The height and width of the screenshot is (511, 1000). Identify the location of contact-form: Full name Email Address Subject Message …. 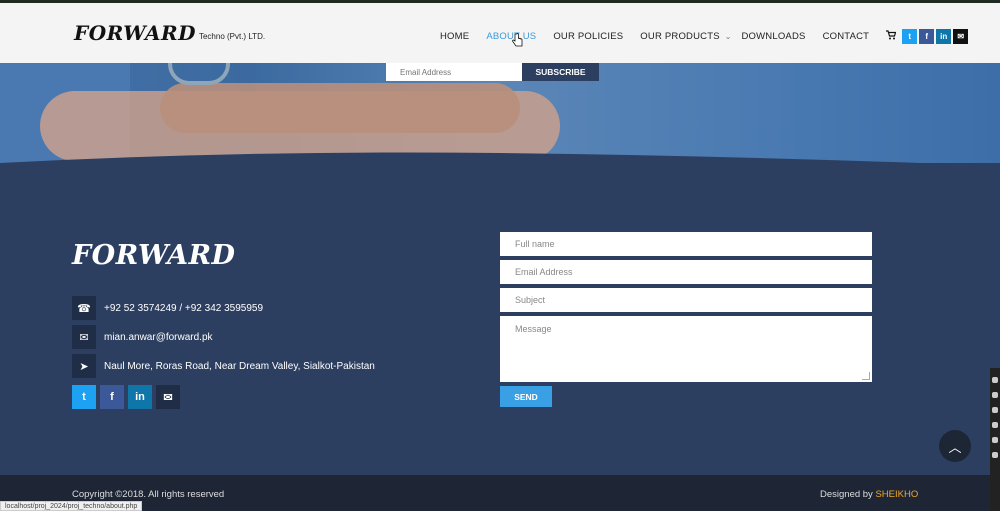
(686, 319).